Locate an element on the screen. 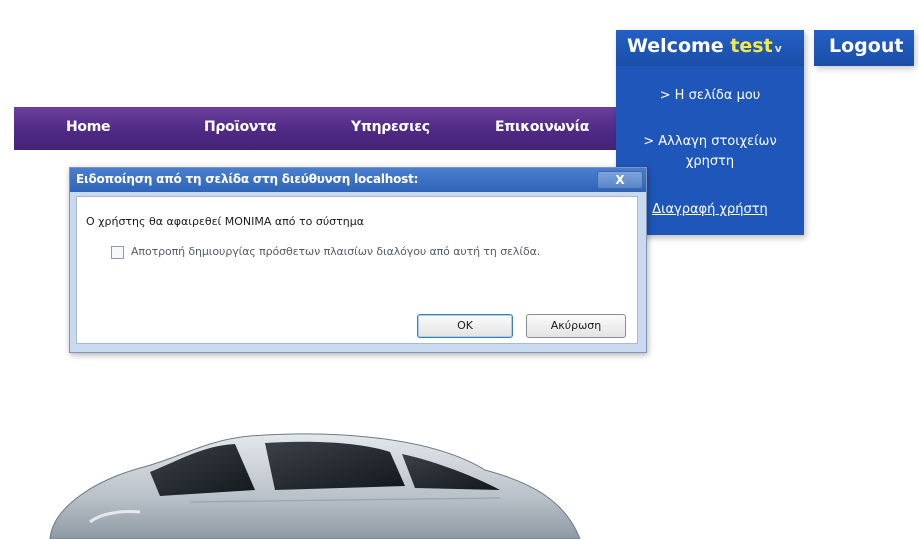  main-navbar: Home Προϊοντα Υπηρεσιες Επικοινωνία is located at coordinates (317, 128).